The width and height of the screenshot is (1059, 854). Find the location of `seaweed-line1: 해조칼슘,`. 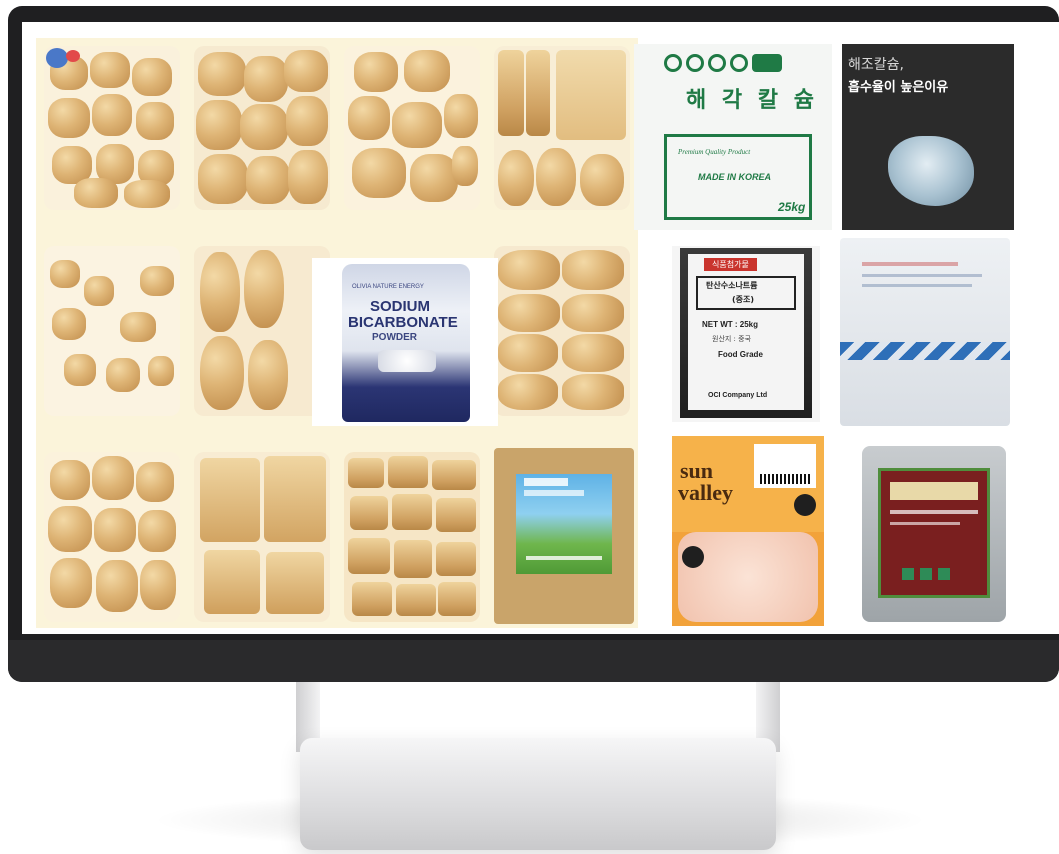

seaweed-line1: 해조칼슘, is located at coordinates (876, 65).